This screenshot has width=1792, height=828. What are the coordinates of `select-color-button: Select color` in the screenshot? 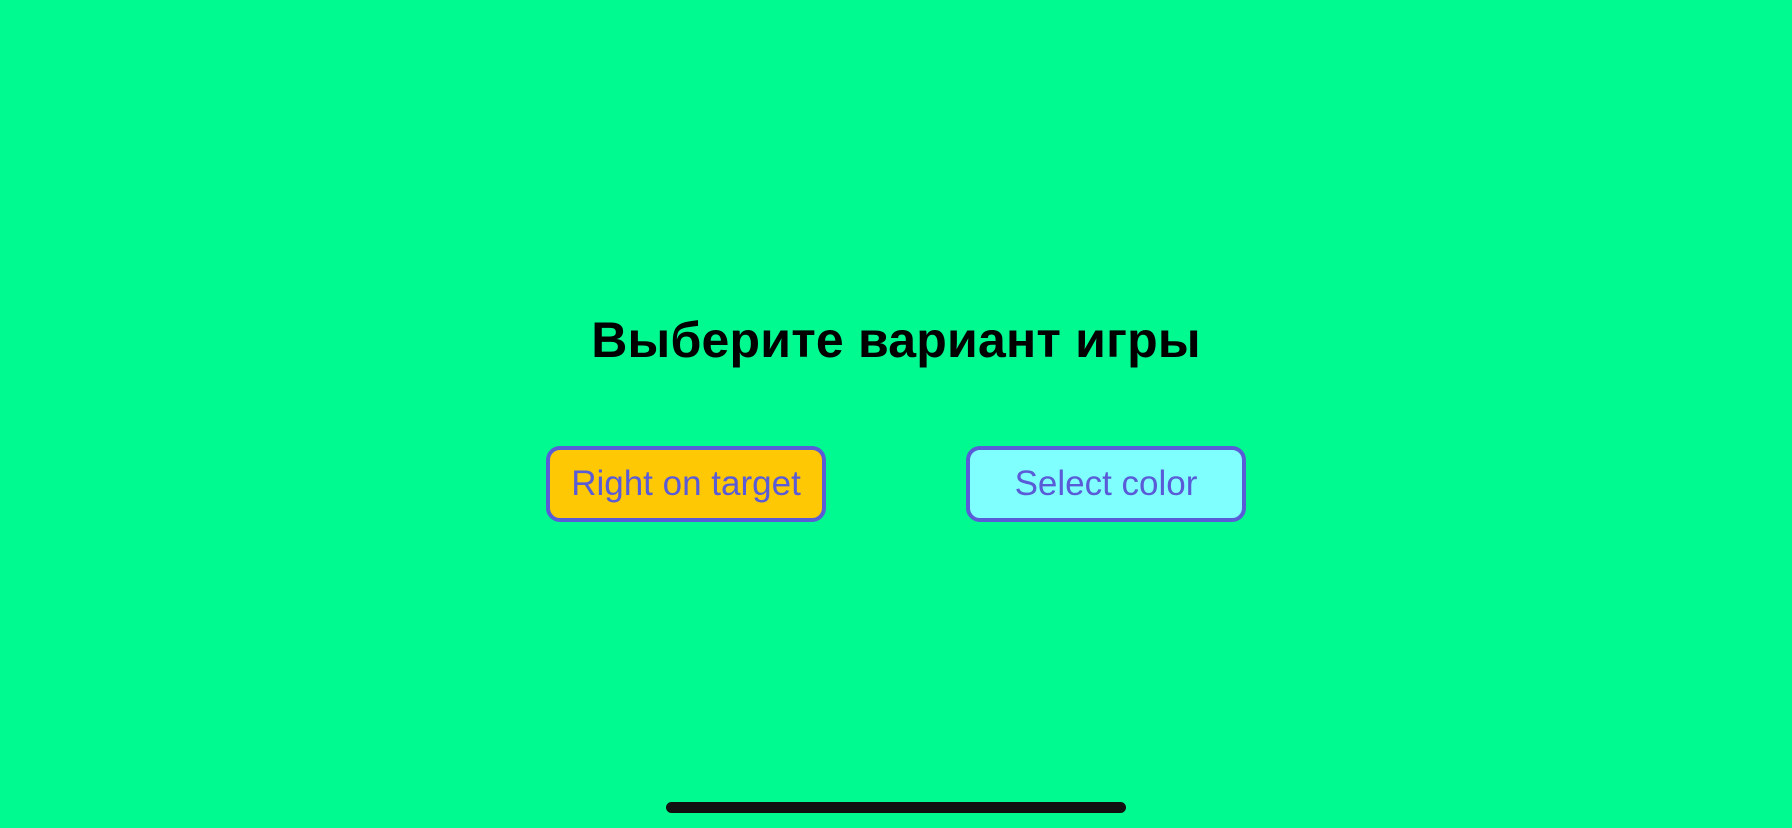 It's located at (1106, 484).